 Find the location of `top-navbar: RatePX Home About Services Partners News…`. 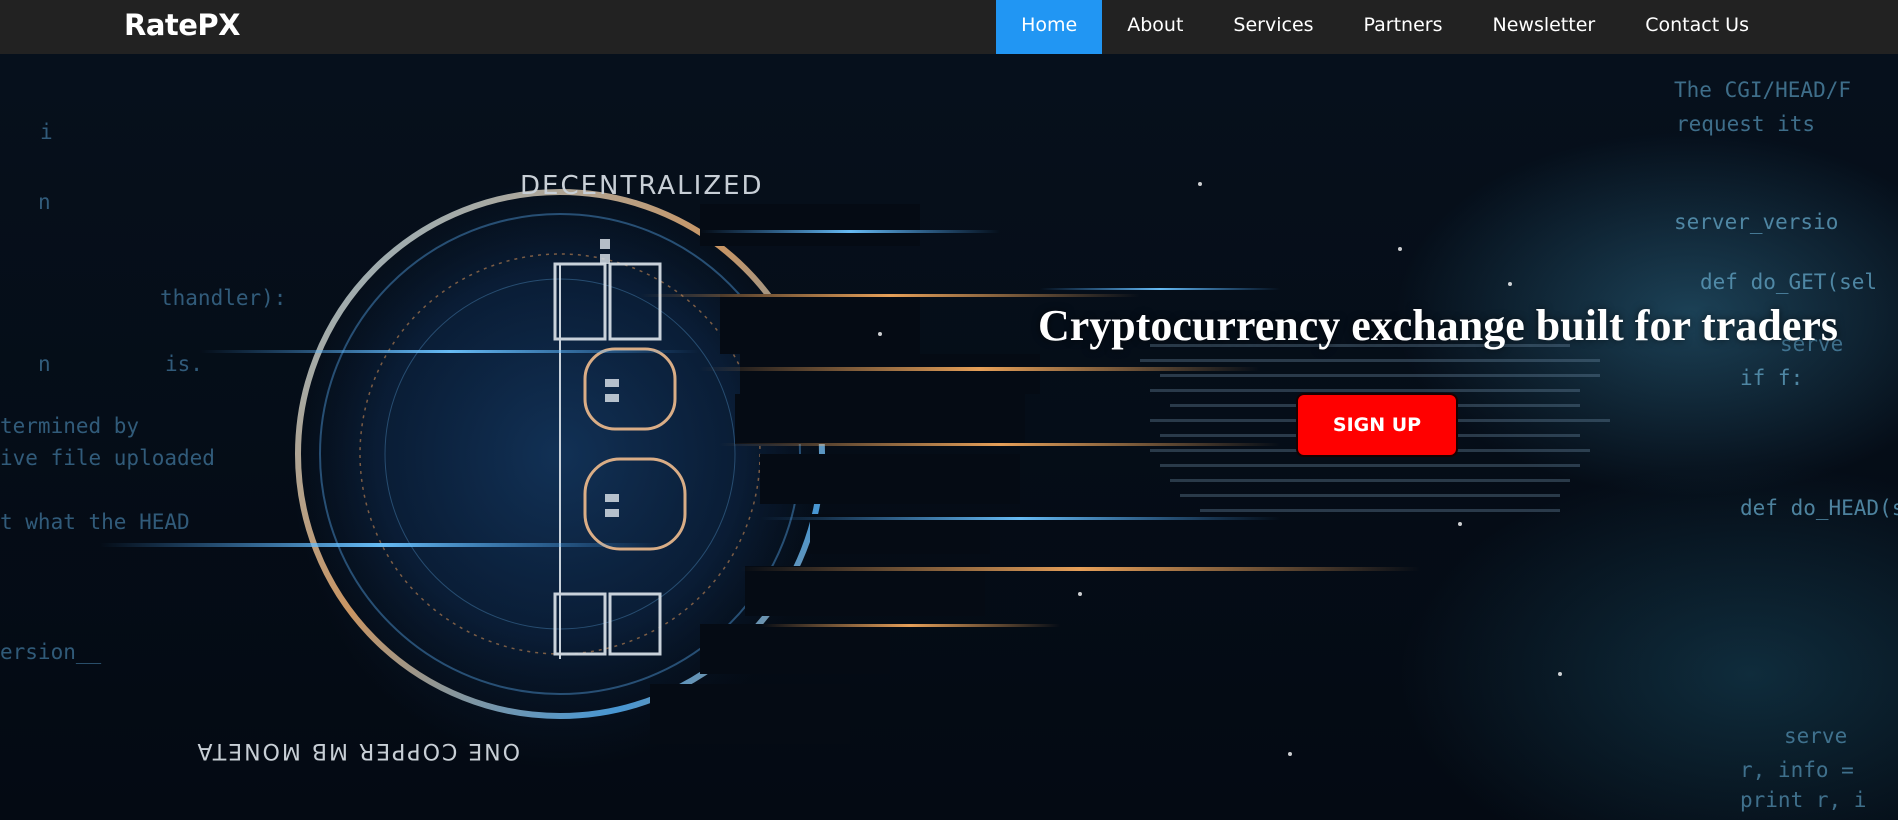

top-navbar: RatePX Home About Services Partners News… is located at coordinates (949, 27).